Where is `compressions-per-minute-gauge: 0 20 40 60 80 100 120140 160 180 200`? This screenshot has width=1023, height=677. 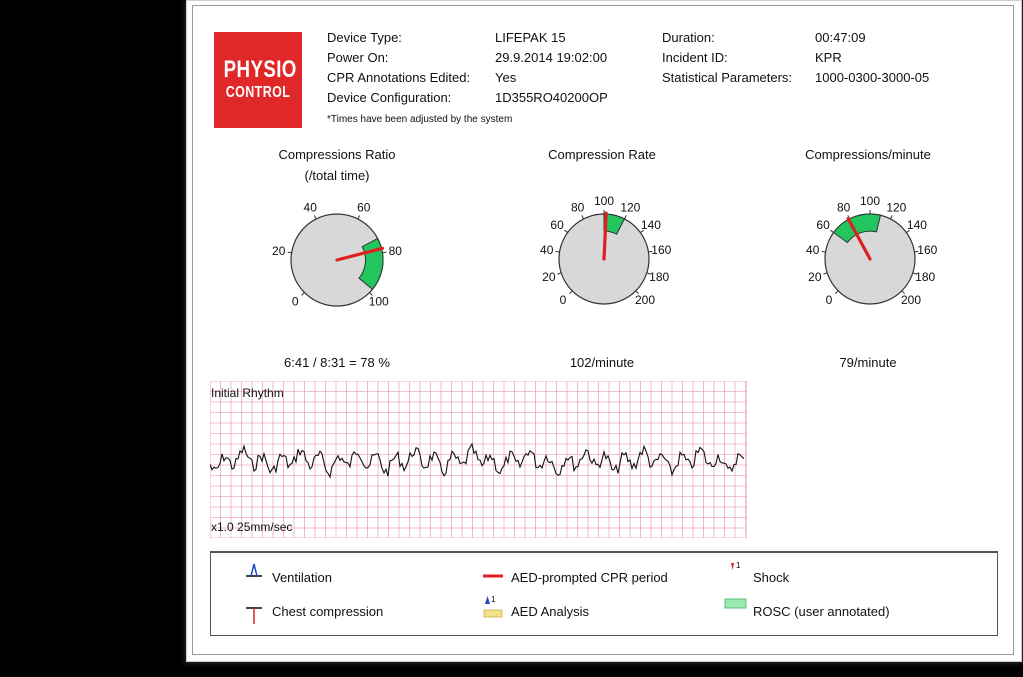 compressions-per-minute-gauge: 0 20 40 60 80 100 120140 160 180 200 is located at coordinates (872, 250).